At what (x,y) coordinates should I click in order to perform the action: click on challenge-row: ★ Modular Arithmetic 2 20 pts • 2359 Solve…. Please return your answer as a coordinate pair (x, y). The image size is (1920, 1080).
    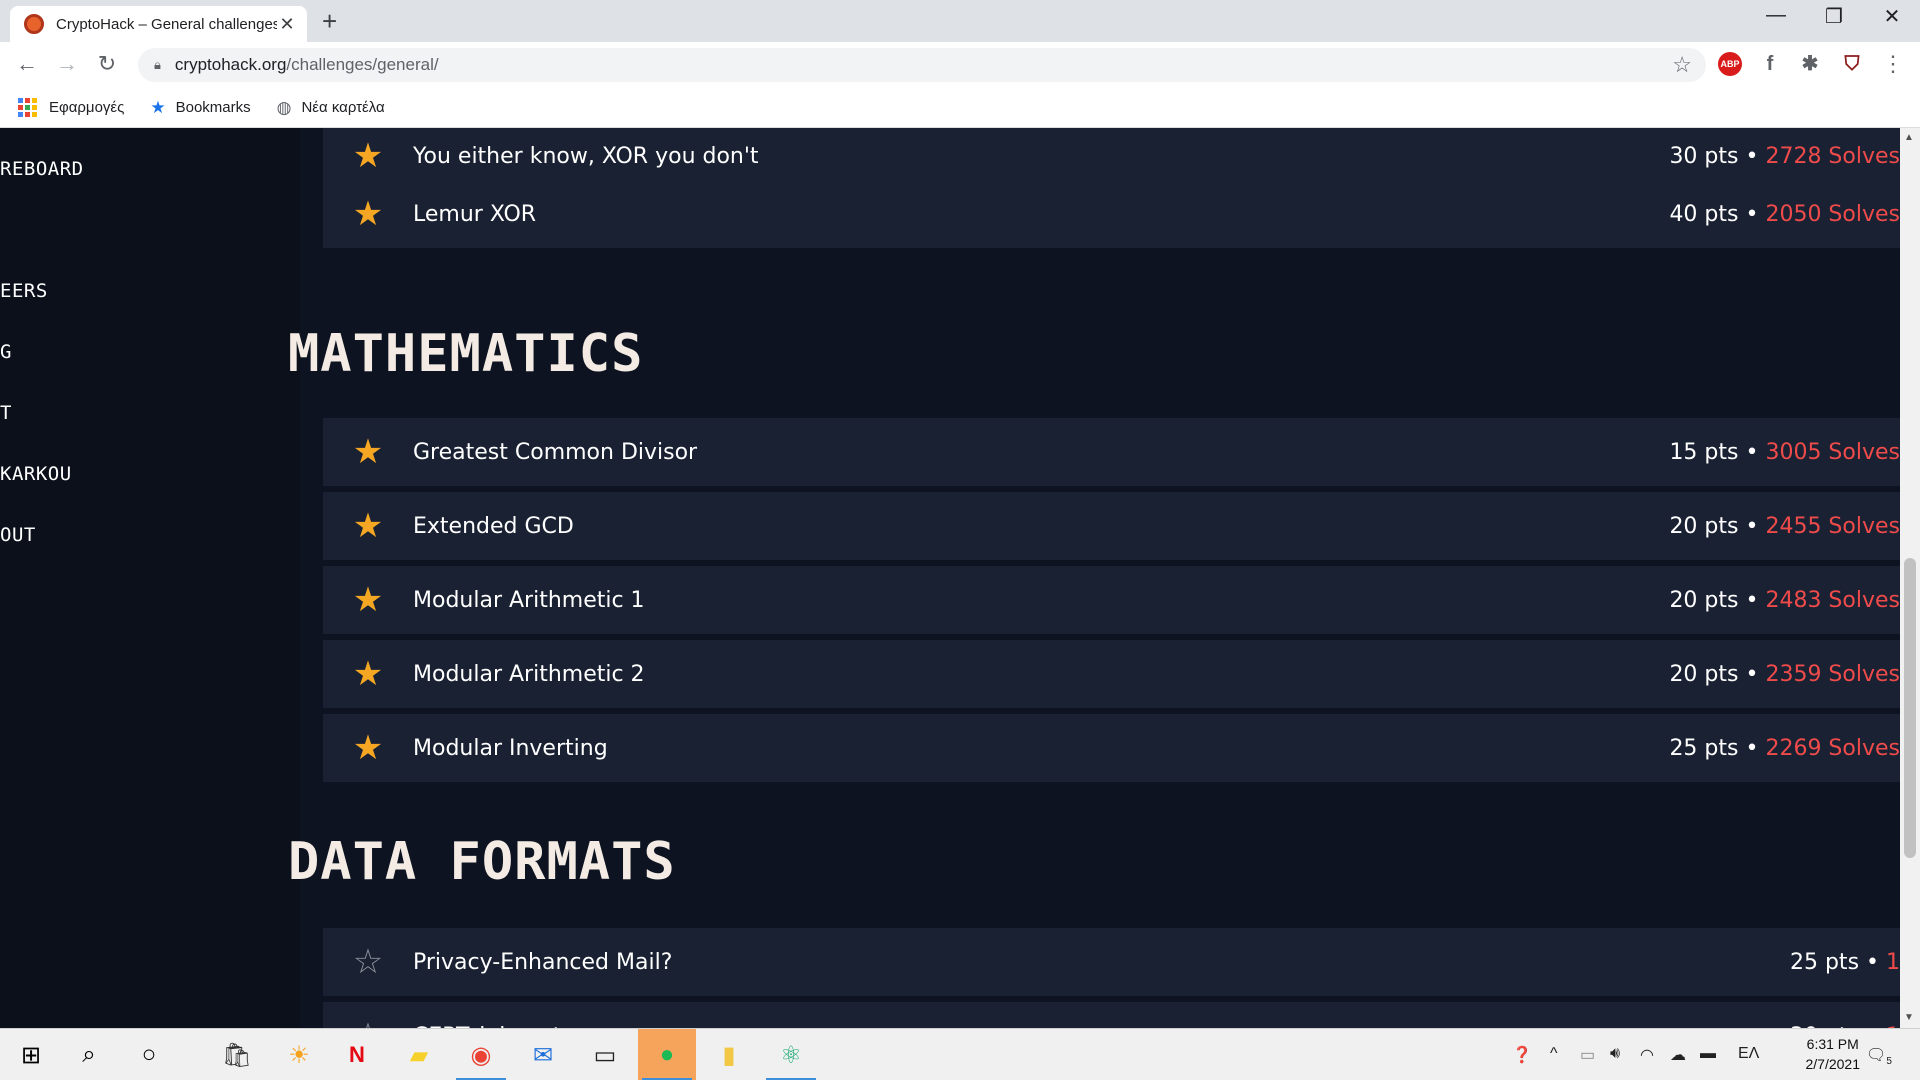
    Looking at the image, I should click on (1111, 674).